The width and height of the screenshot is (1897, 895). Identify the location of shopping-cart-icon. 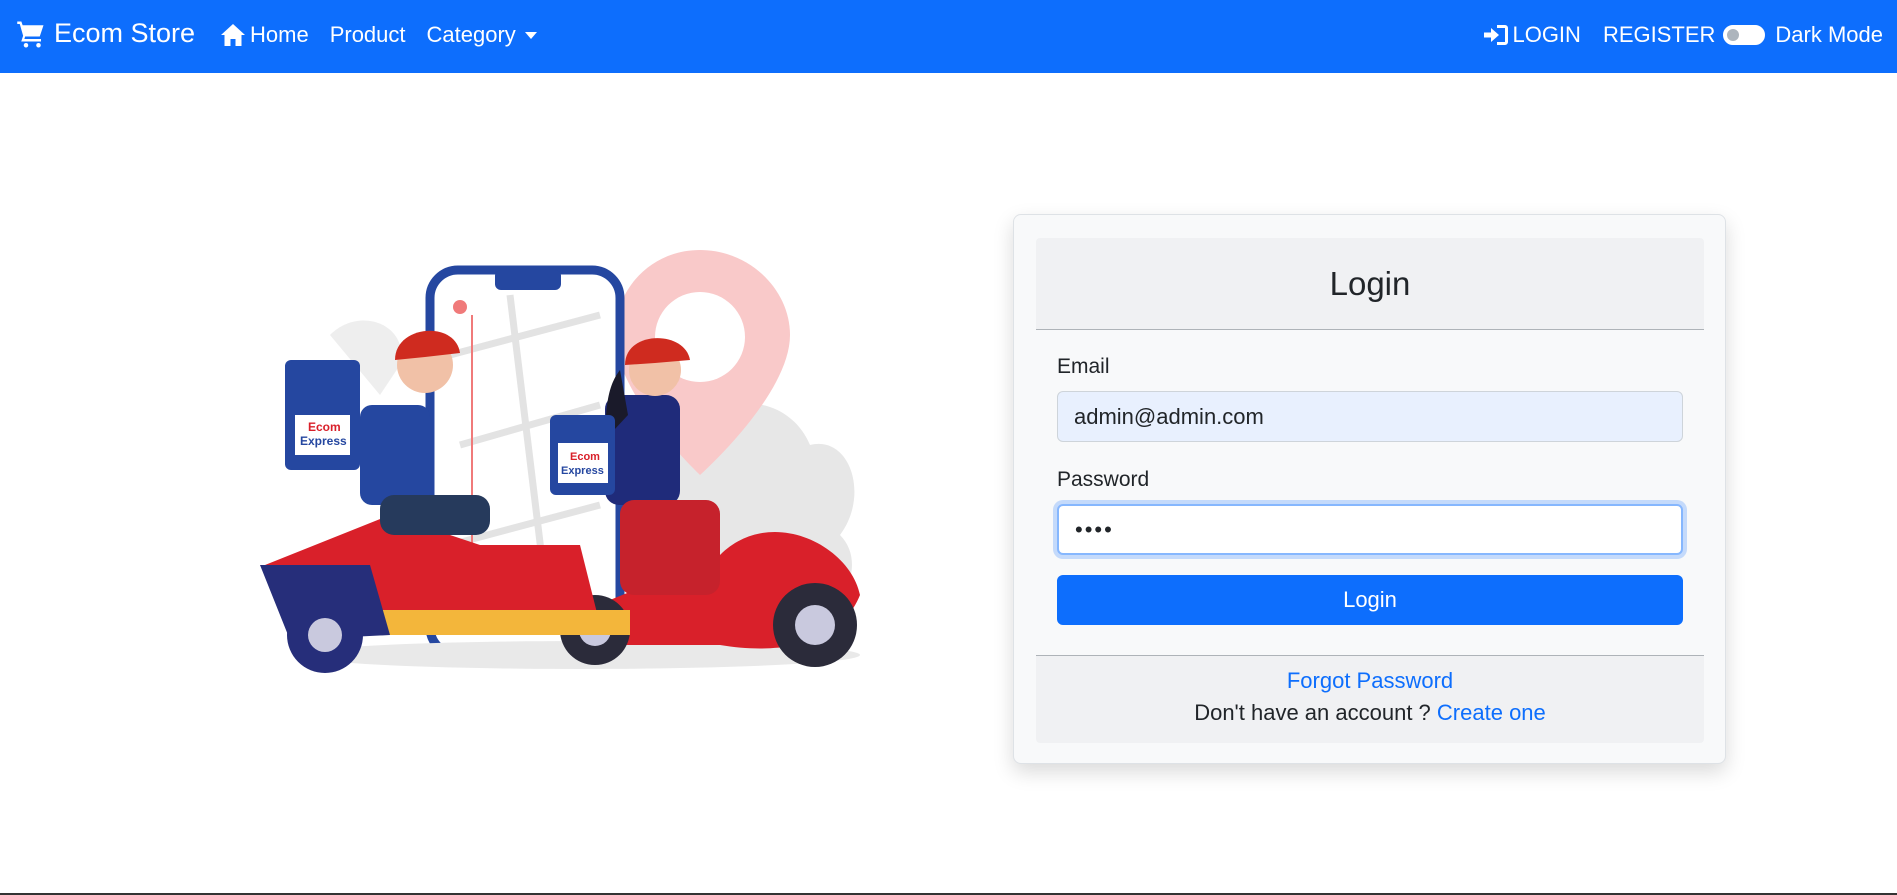
(30, 34).